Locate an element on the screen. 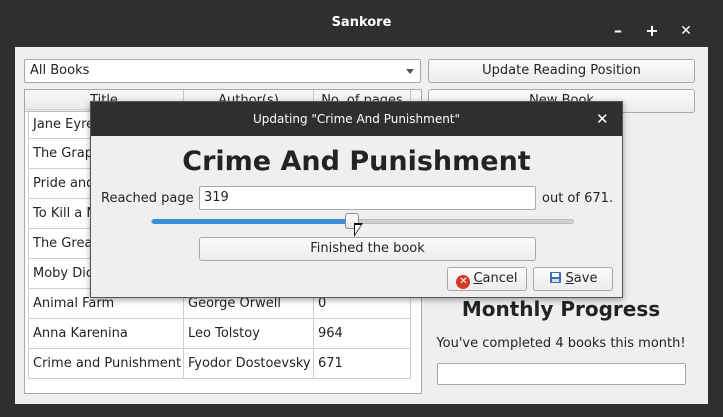 Image resolution: width=723 pixels, height=417 pixels. table-row: Anna Karenina Leo Tolstoy 964 is located at coordinates (219, 334).